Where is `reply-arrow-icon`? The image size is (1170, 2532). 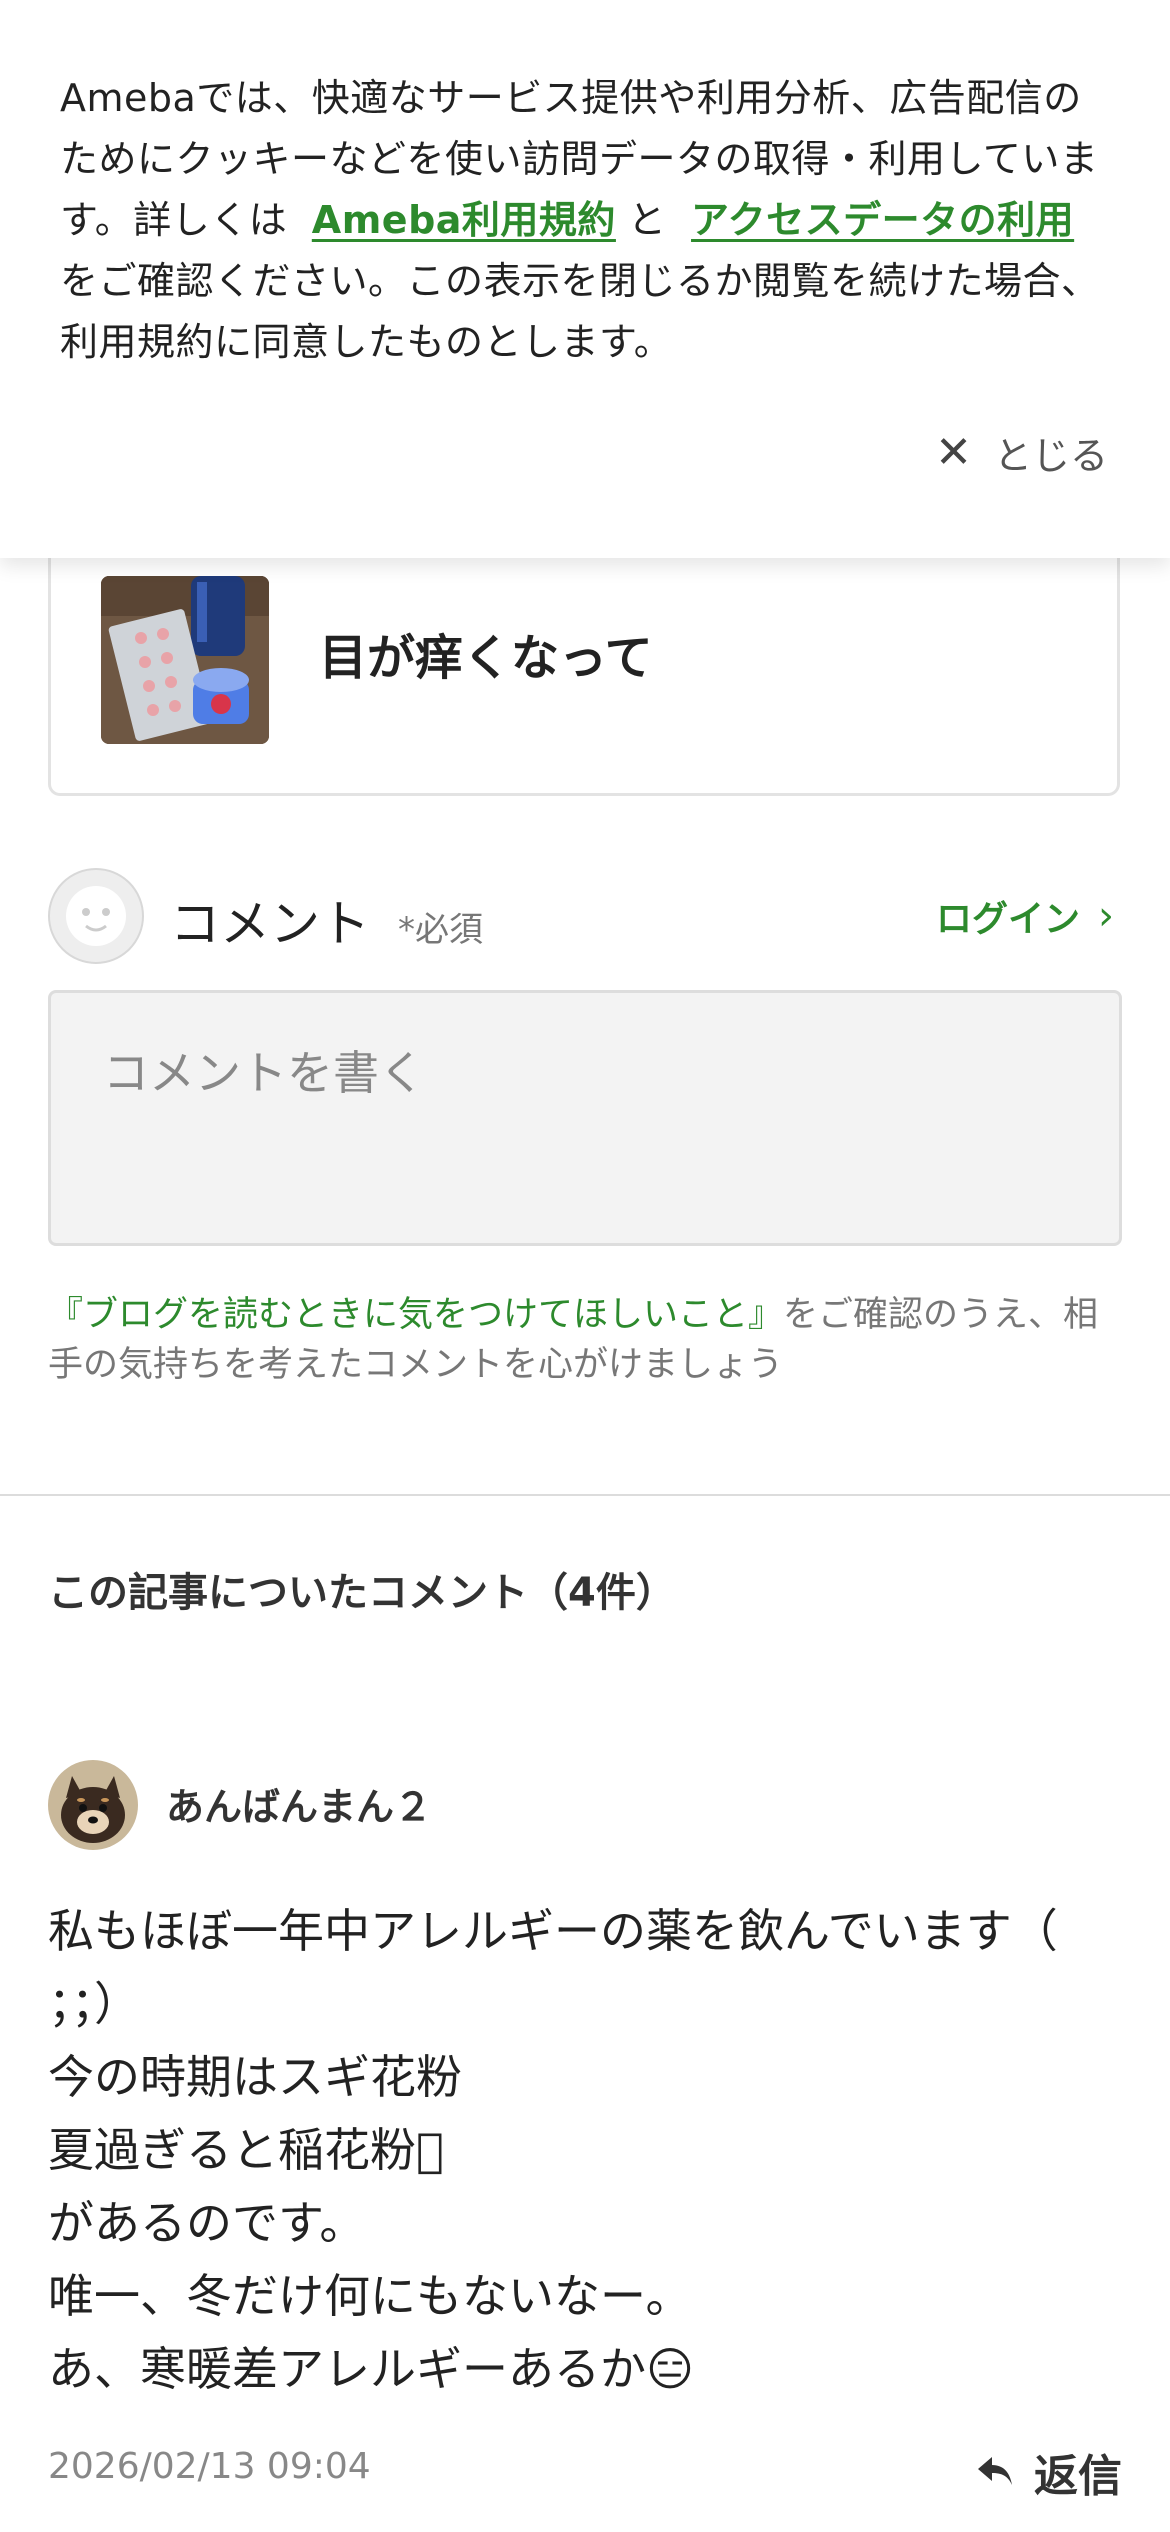
reply-arrow-icon is located at coordinates (995, 2471).